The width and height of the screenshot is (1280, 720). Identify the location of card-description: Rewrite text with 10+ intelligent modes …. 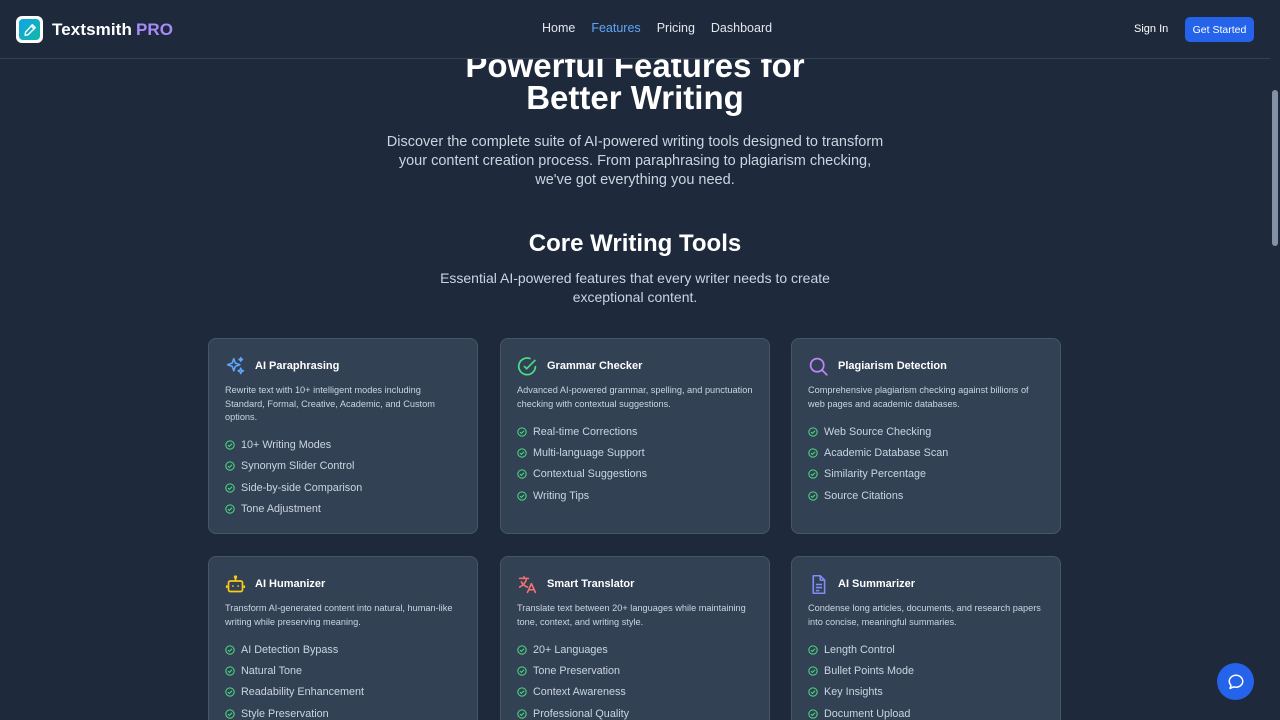
(330, 403).